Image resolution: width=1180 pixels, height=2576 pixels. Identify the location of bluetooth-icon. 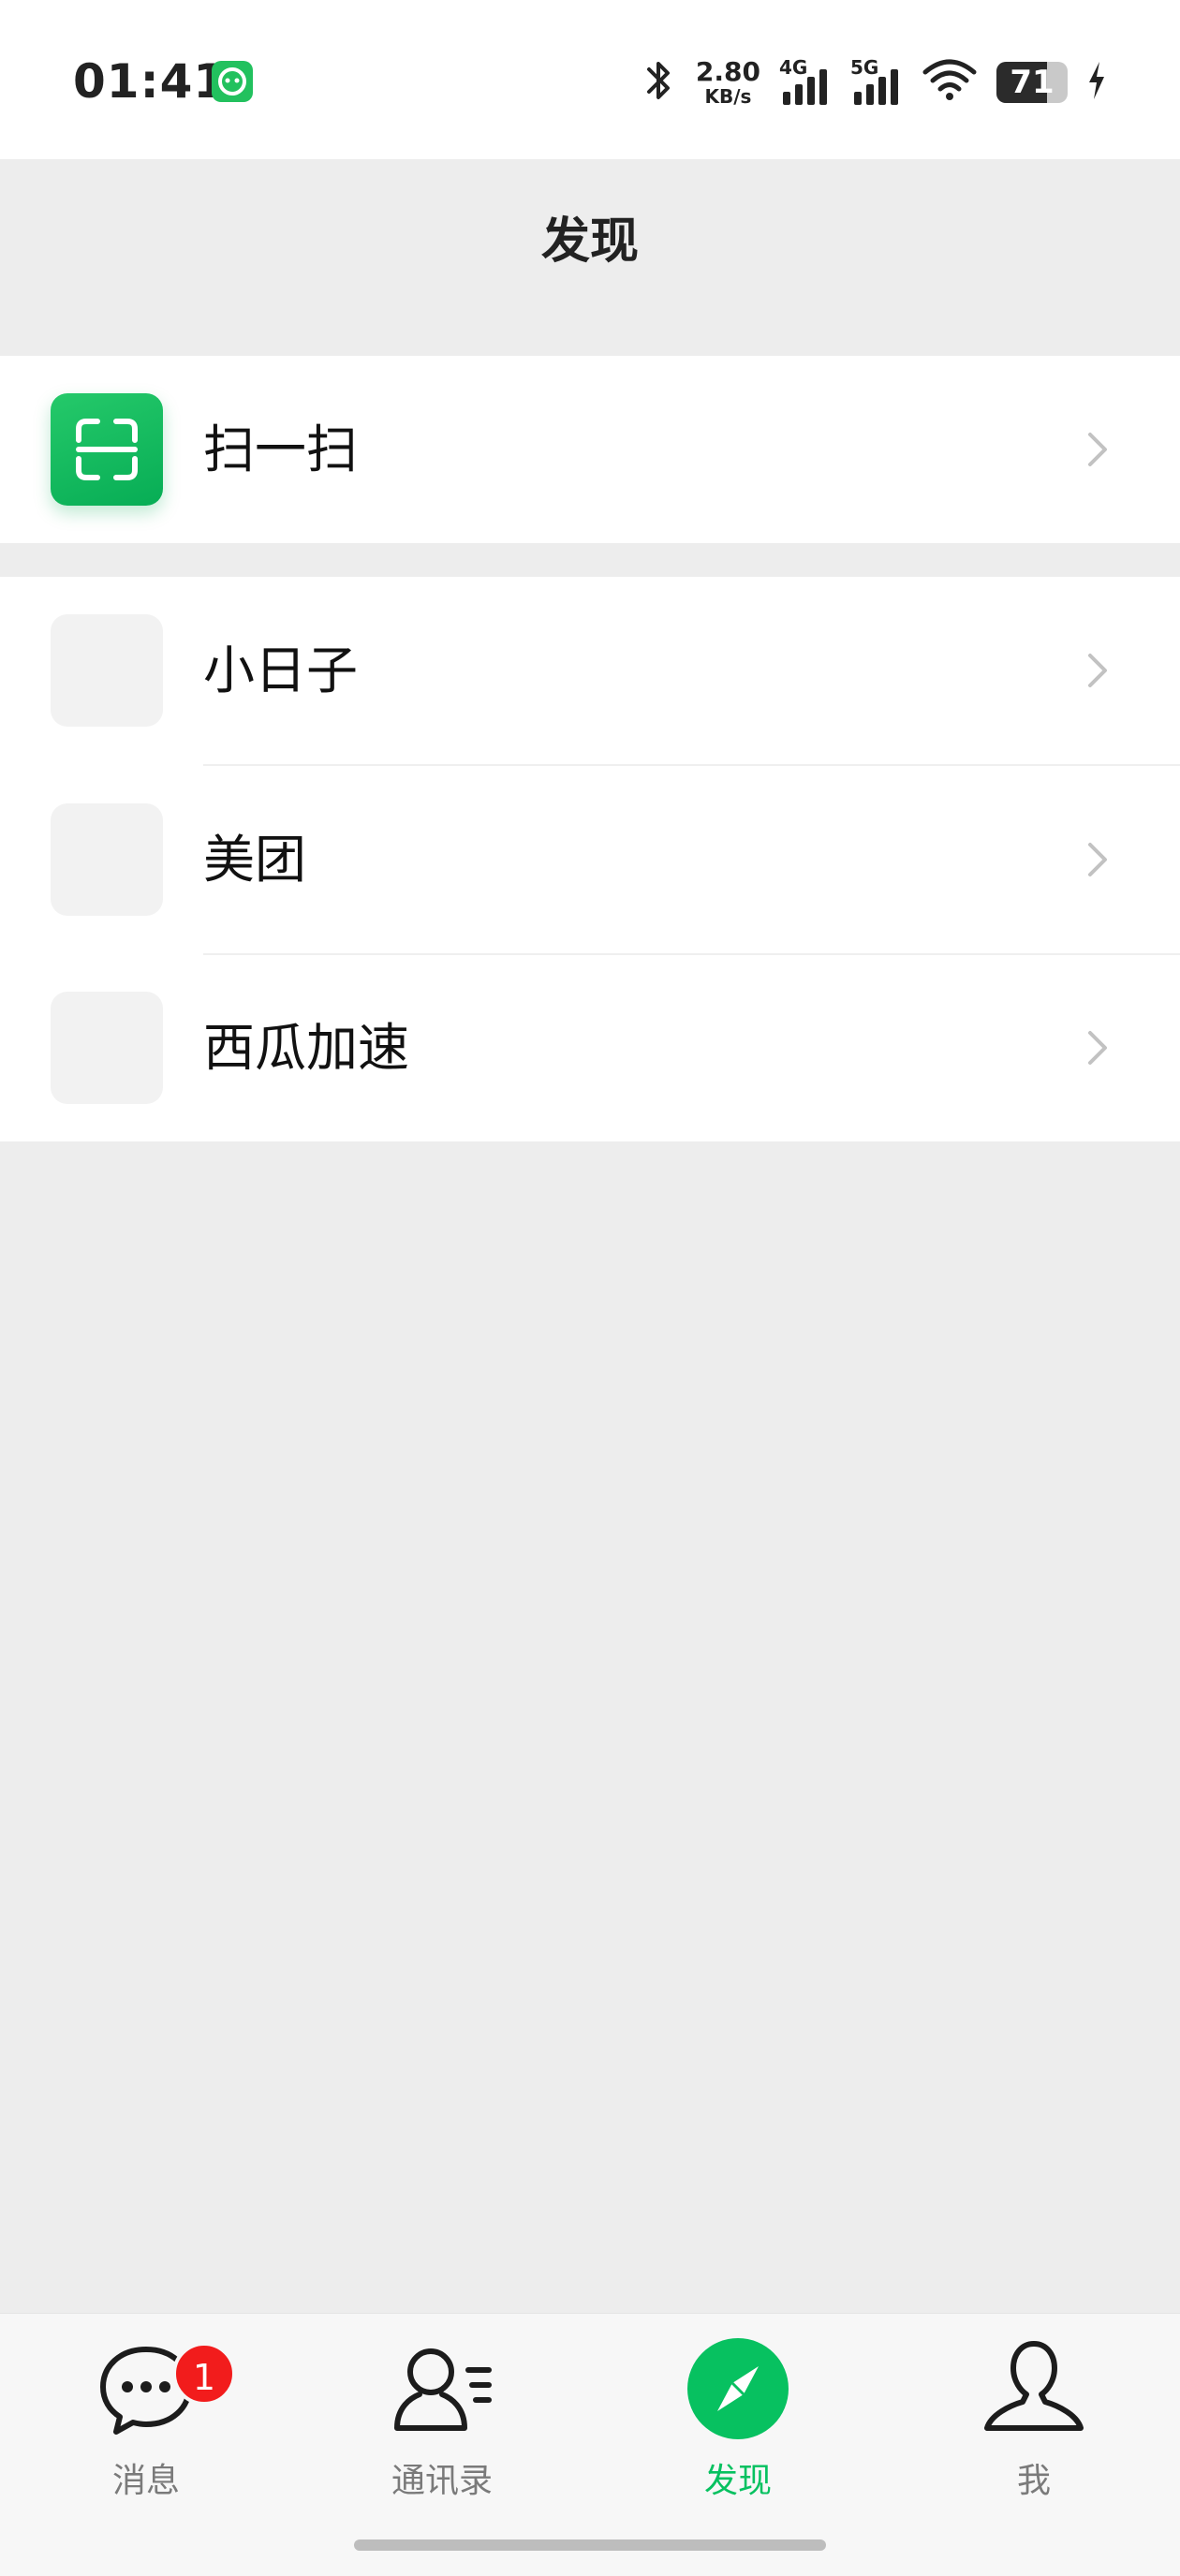
(658, 82).